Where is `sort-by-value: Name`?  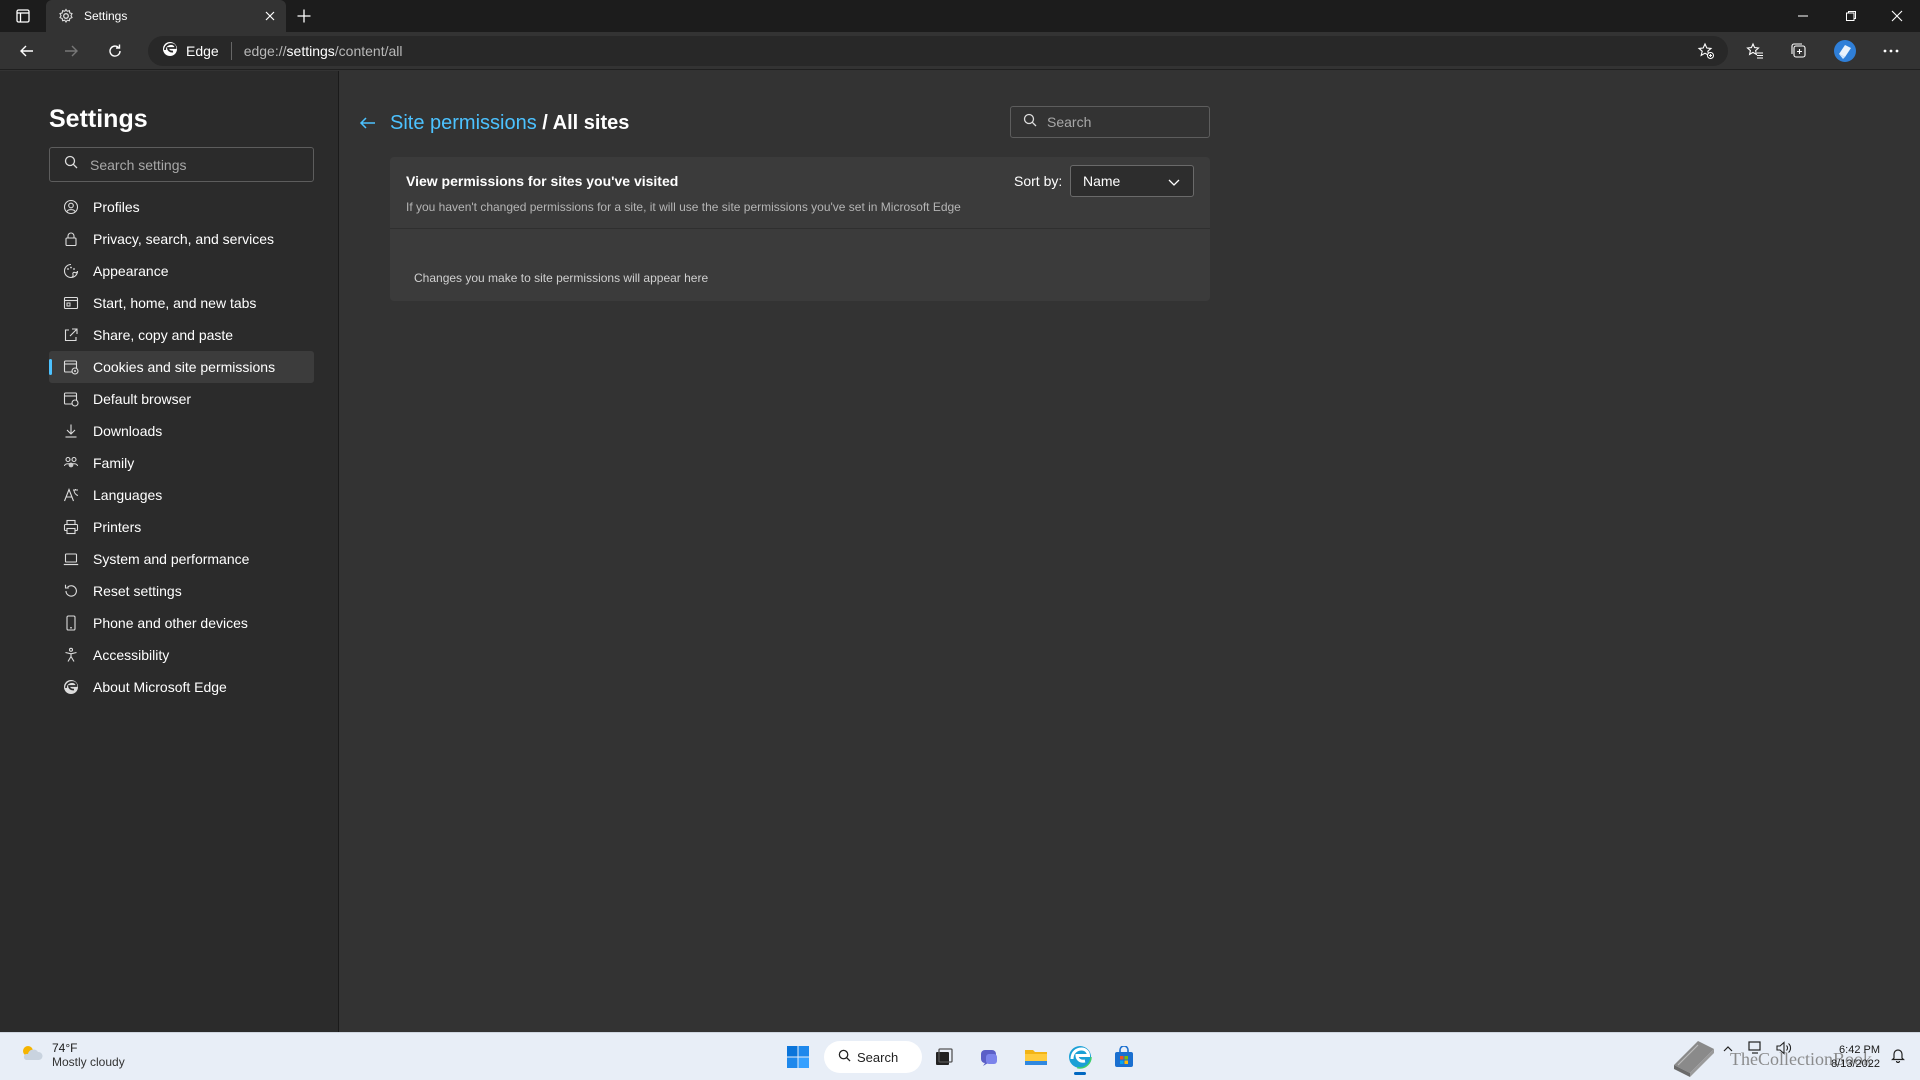
sort-by-value: Name is located at coordinates (1102, 181).